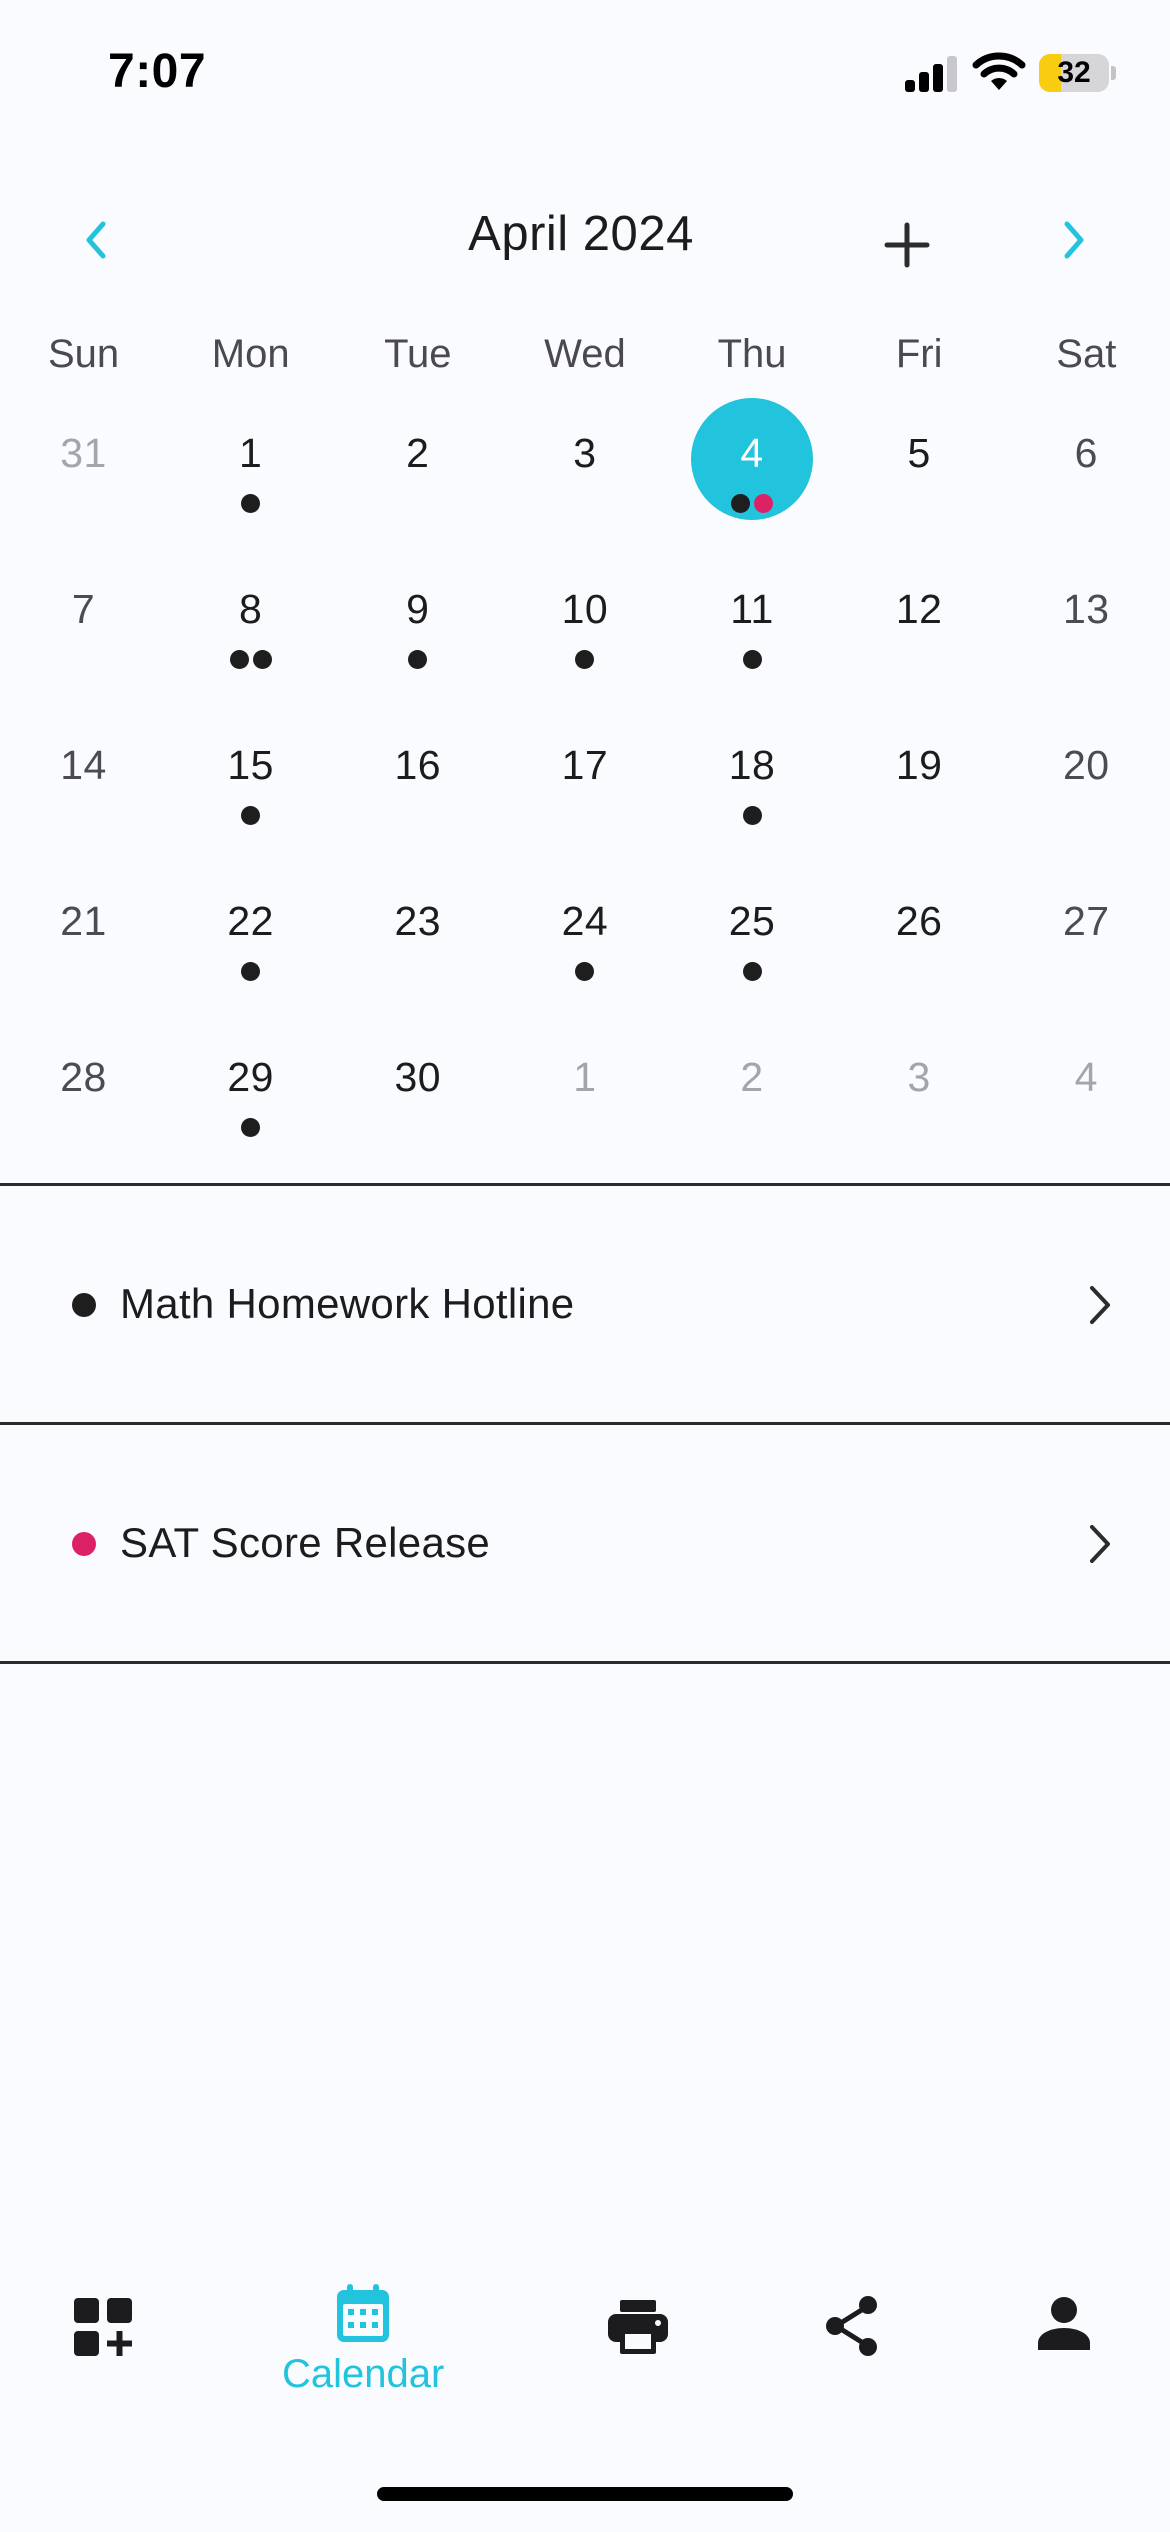 This screenshot has width=1170, height=2532. What do you see at coordinates (83, 354) in the screenshot?
I see `weekday-label: Sun` at bounding box center [83, 354].